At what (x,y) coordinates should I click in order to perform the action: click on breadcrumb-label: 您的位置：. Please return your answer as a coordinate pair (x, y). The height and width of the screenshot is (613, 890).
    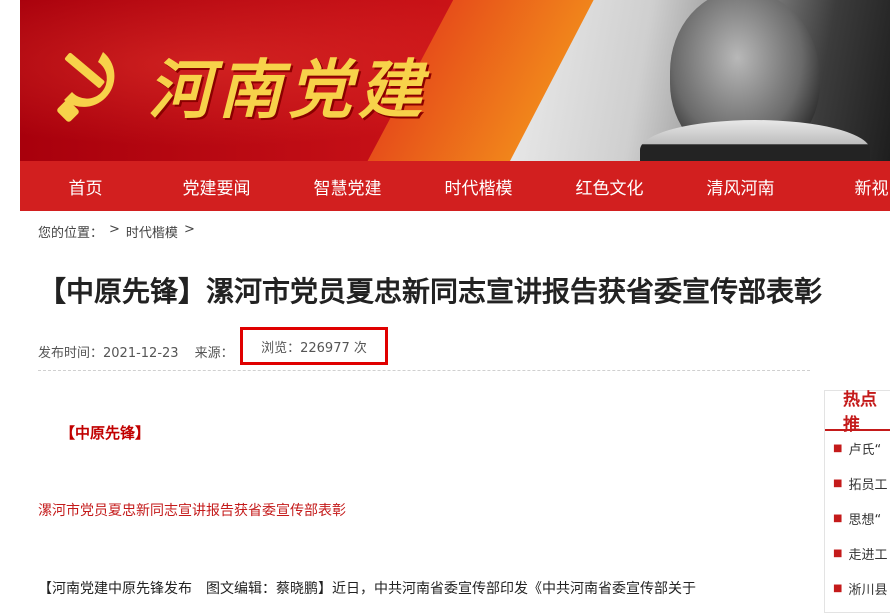
    Looking at the image, I should click on (71, 233).